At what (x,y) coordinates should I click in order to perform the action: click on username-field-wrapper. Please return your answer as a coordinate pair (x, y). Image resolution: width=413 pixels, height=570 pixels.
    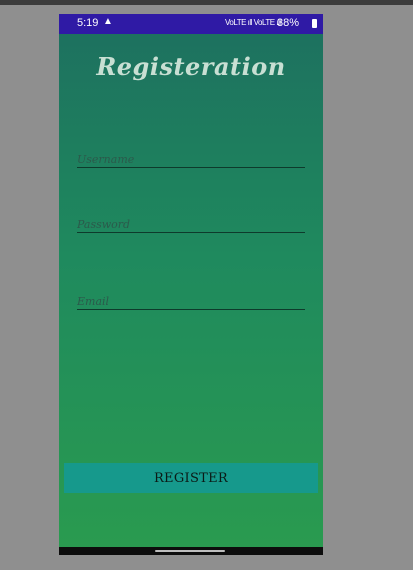
    Looking at the image, I should click on (191, 157).